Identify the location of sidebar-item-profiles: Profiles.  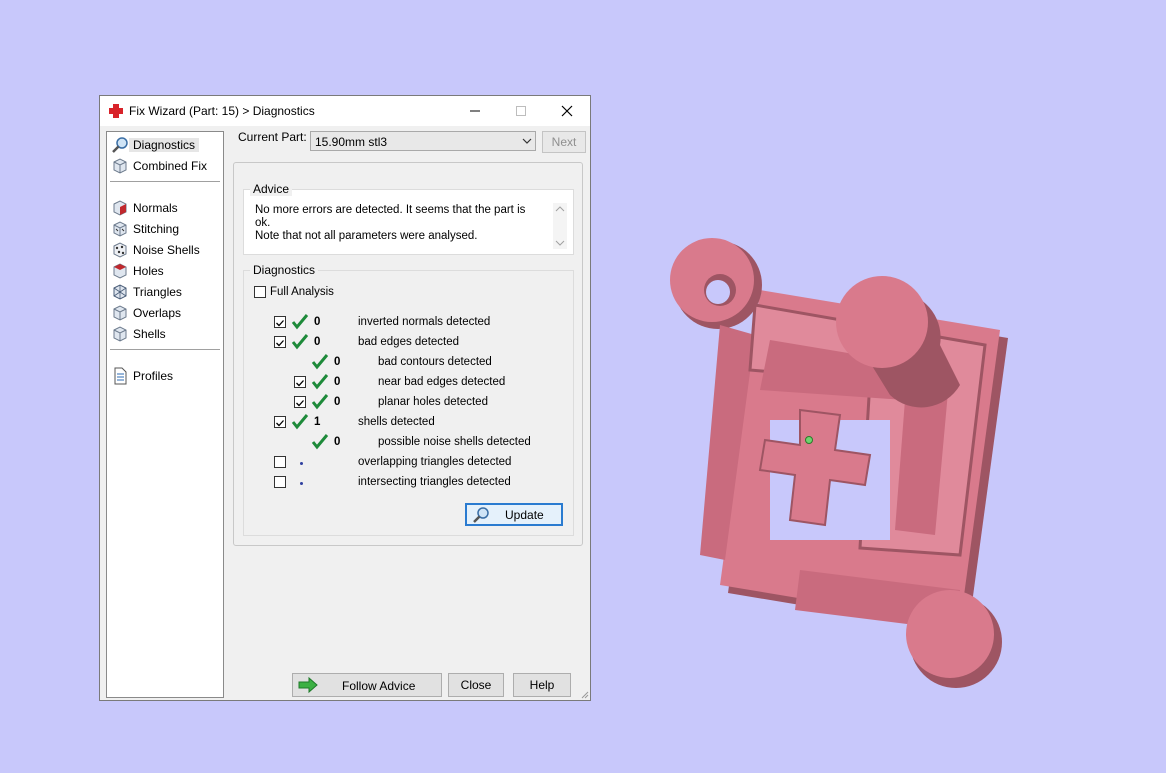
(165, 376).